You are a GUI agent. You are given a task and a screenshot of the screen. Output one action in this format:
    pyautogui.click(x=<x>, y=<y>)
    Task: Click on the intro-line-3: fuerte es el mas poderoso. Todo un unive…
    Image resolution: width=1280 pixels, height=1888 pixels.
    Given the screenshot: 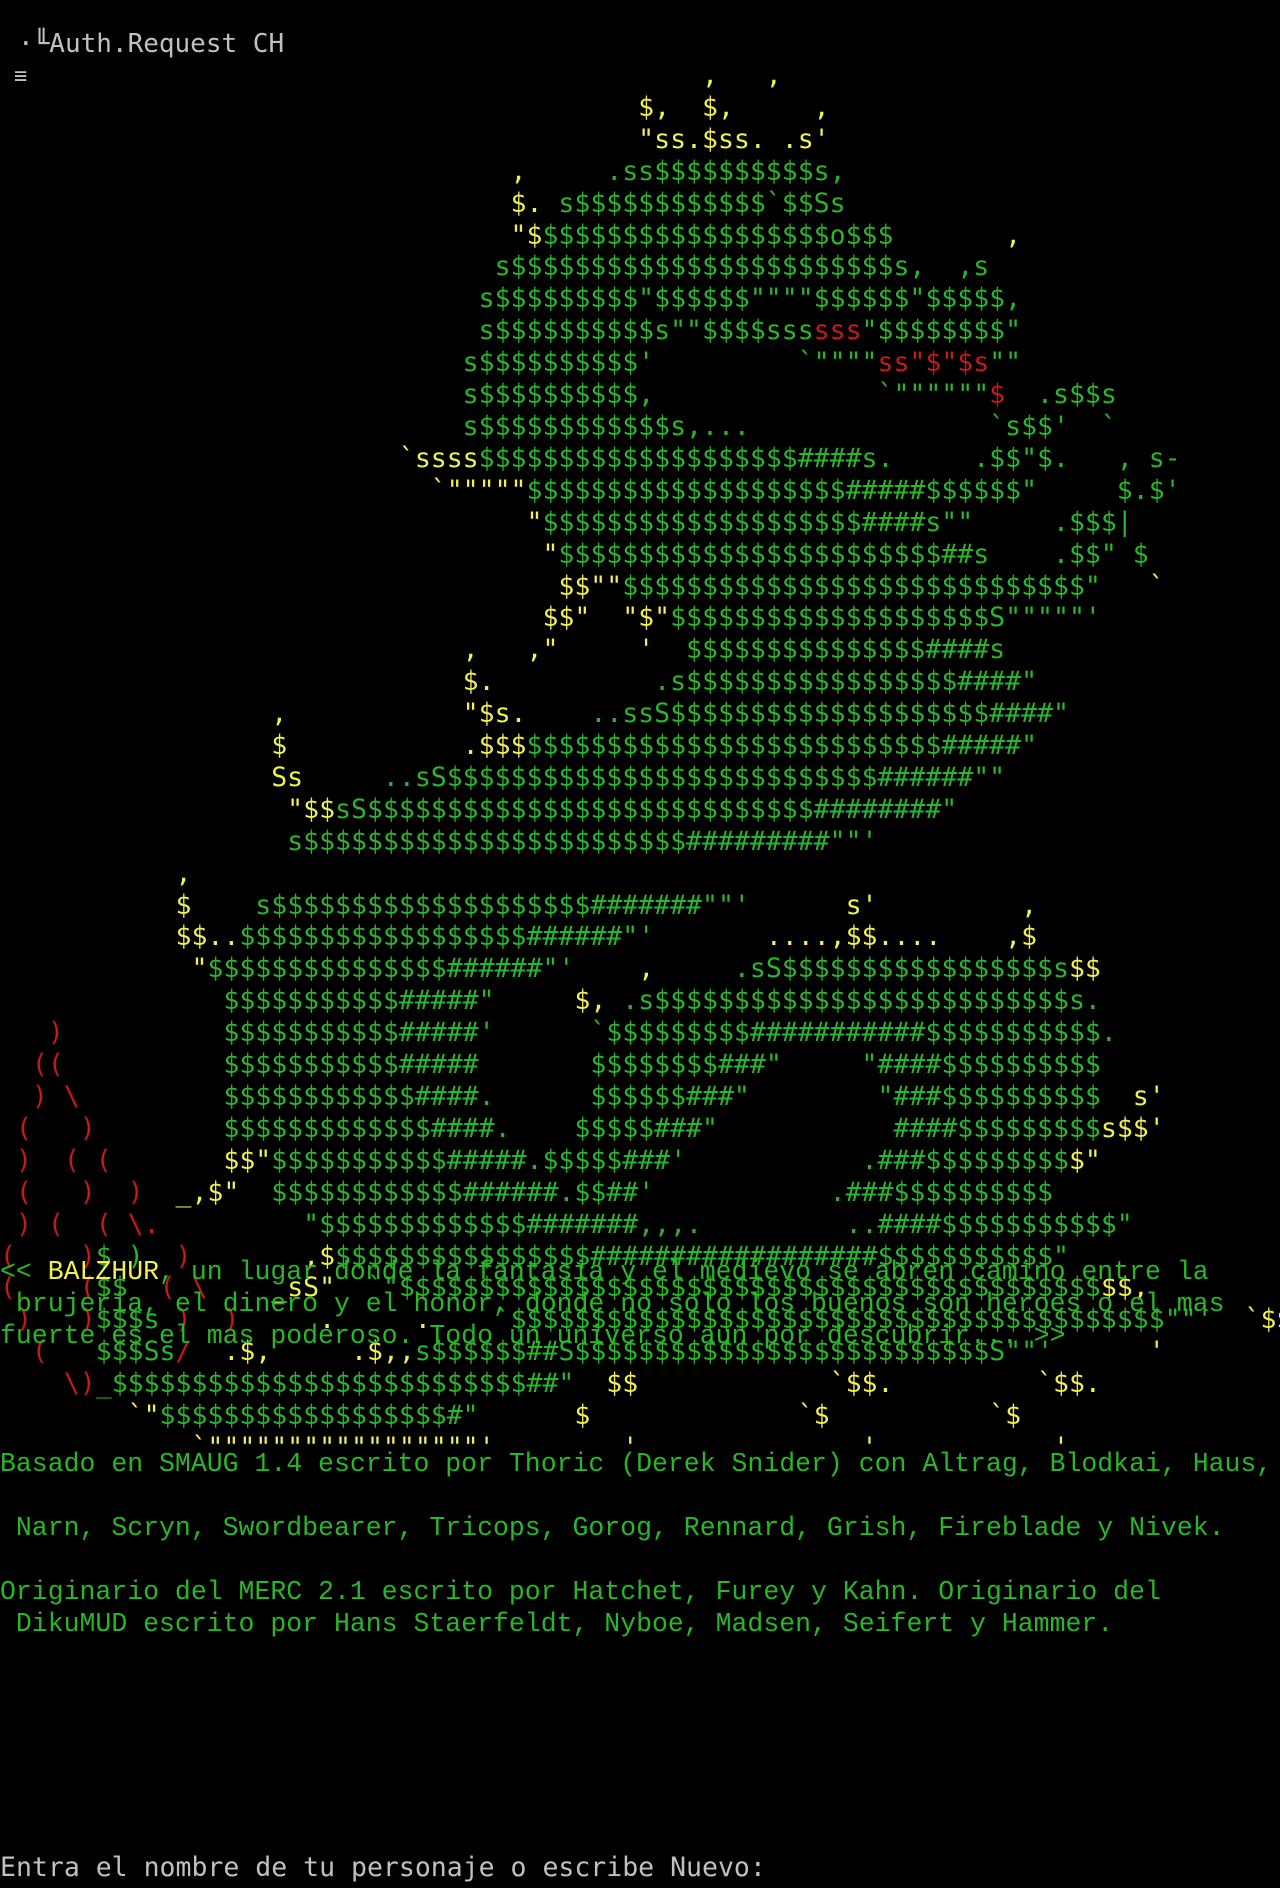 What is the action you would take?
    pyautogui.click(x=533, y=1336)
    